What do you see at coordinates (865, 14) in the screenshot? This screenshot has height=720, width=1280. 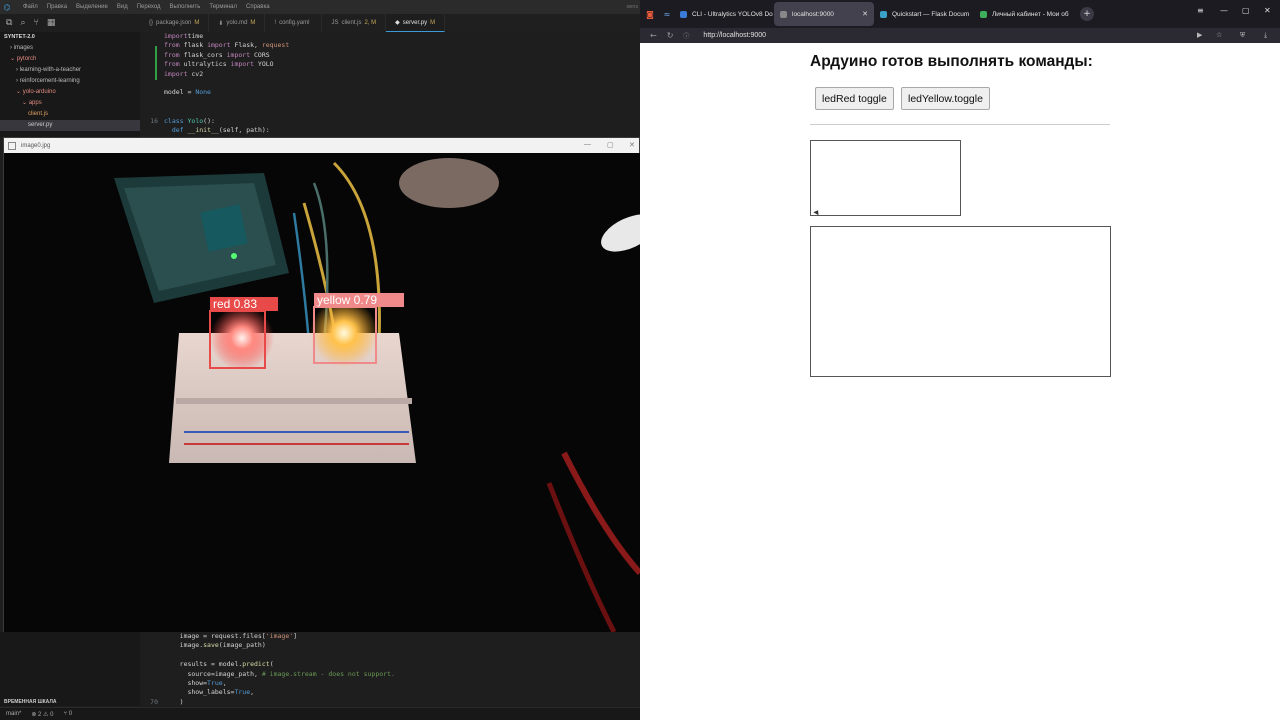 I see `tab-close-icon: ✕` at bounding box center [865, 14].